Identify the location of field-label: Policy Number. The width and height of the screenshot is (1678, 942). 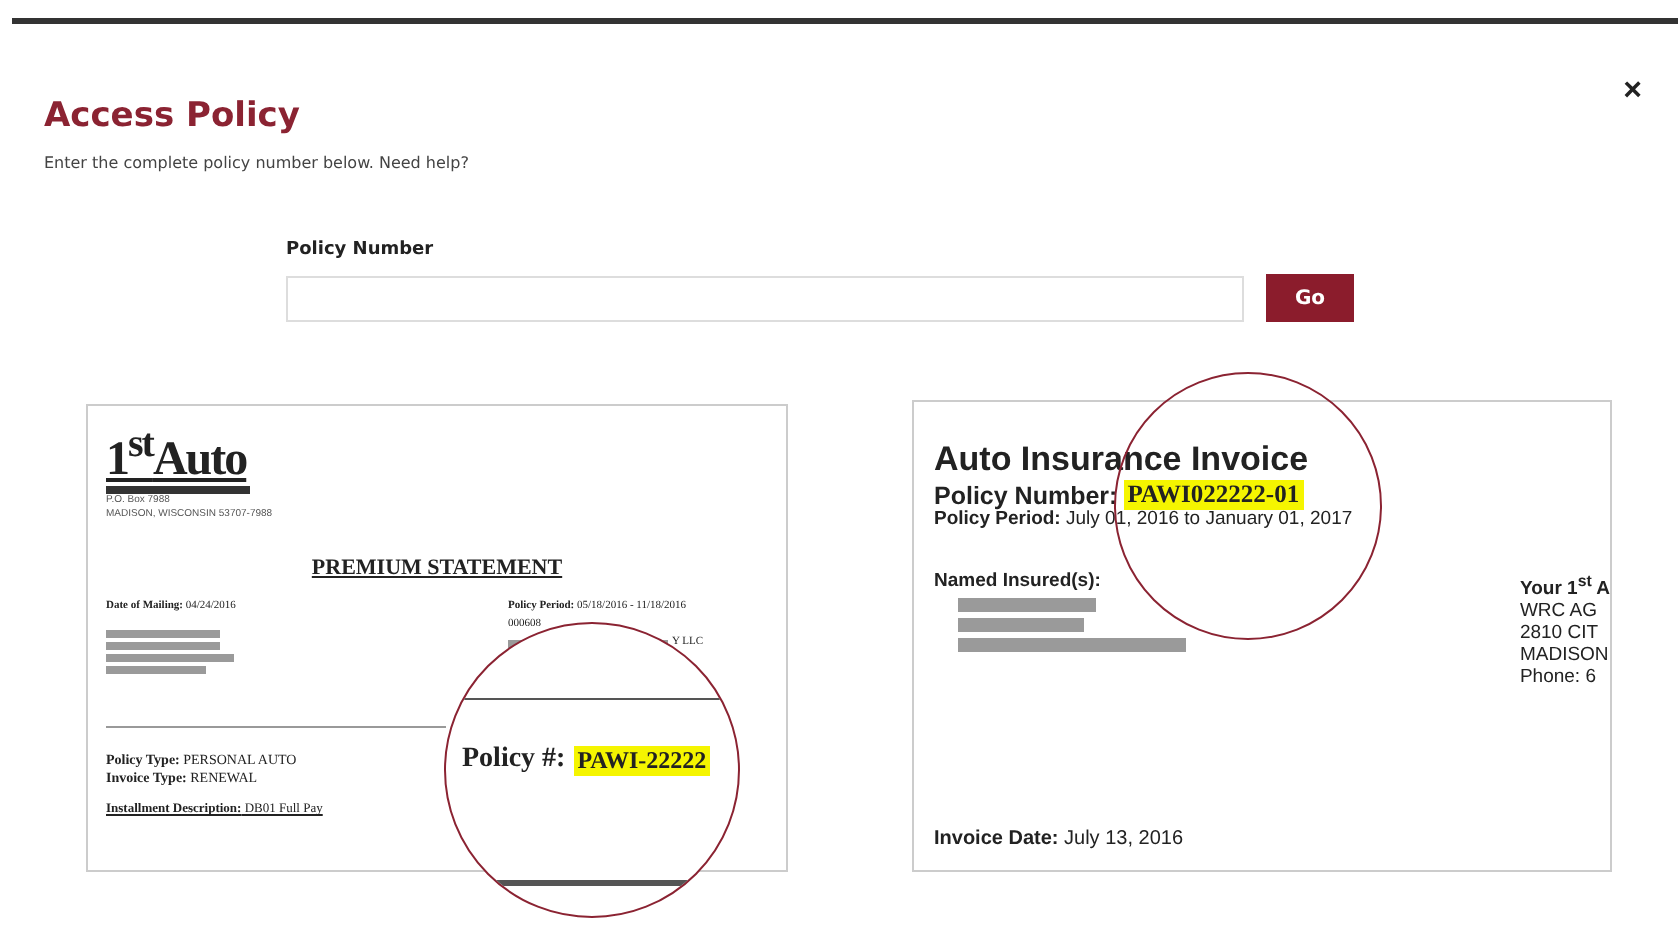
(360, 250).